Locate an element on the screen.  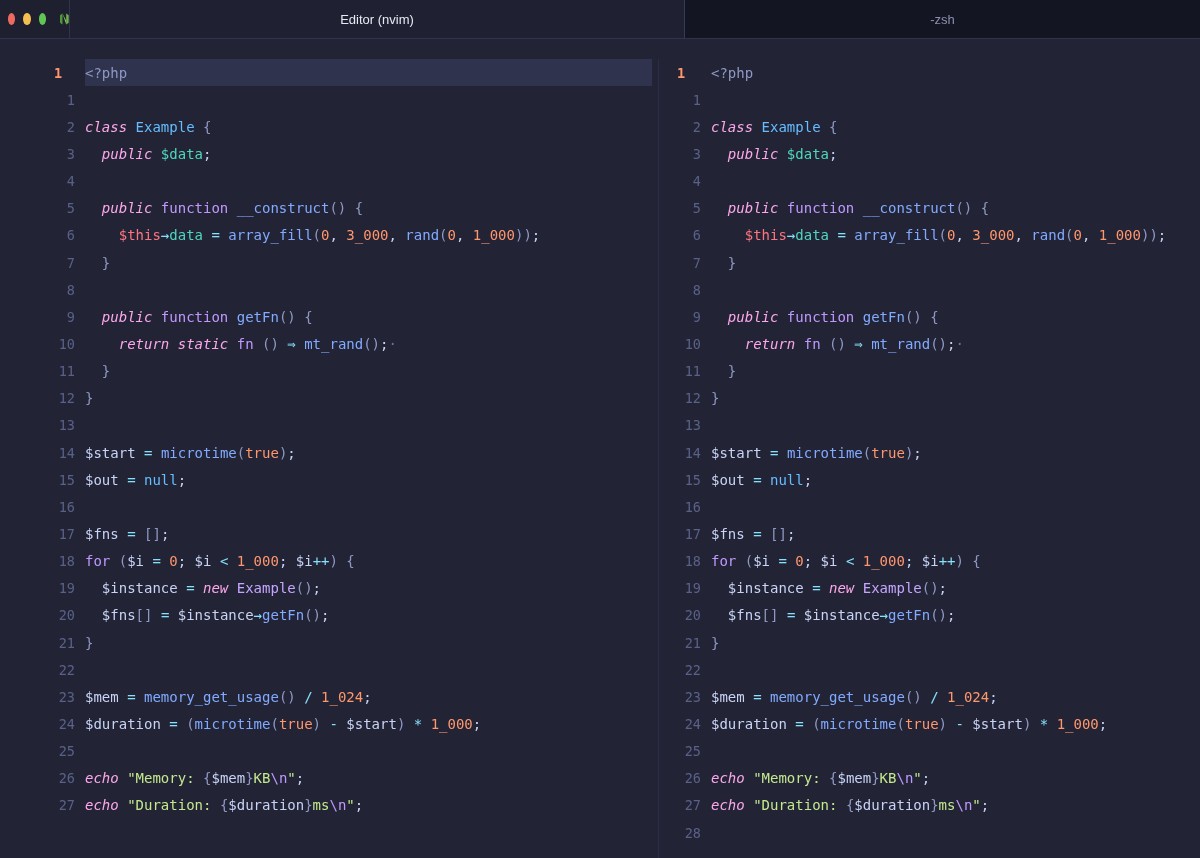
line-number: 28 is located at coordinates (692, 832).